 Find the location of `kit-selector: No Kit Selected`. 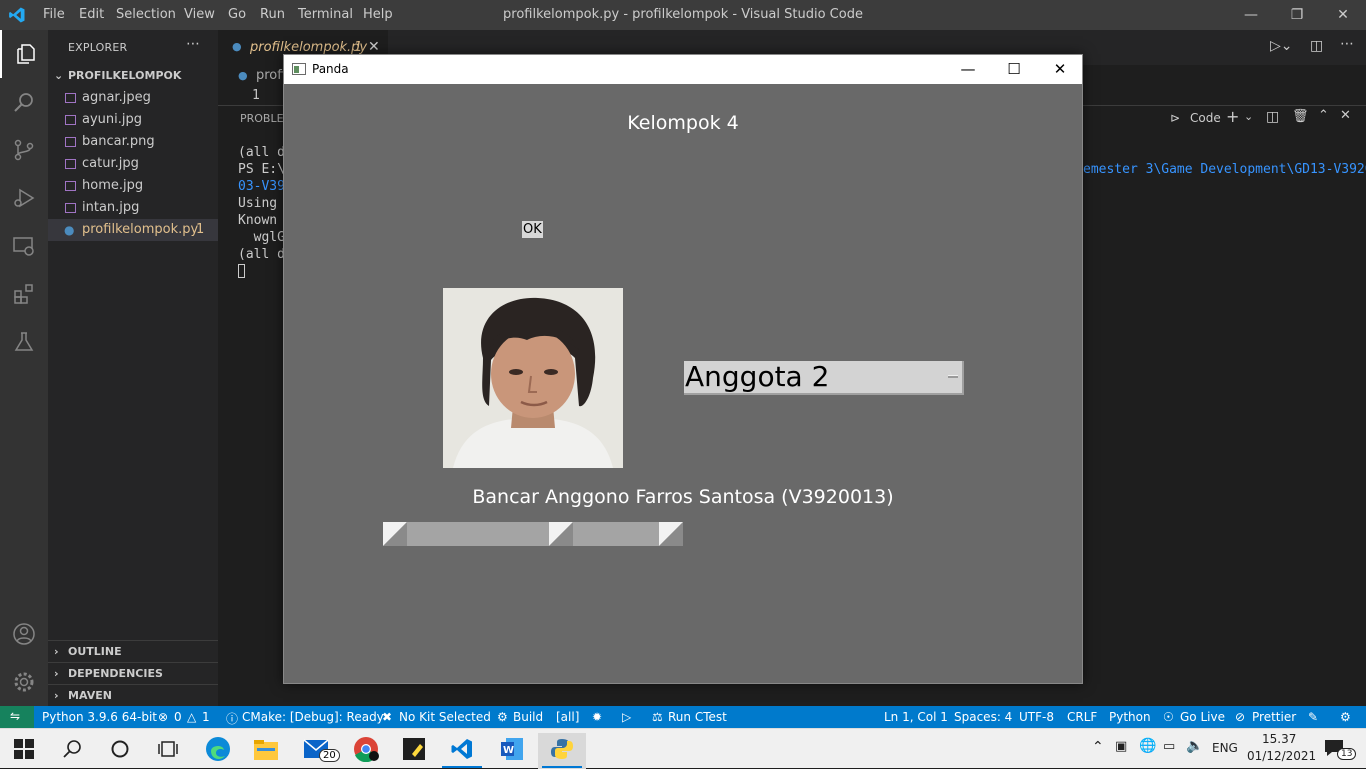

kit-selector: No Kit Selected is located at coordinates (445, 717).